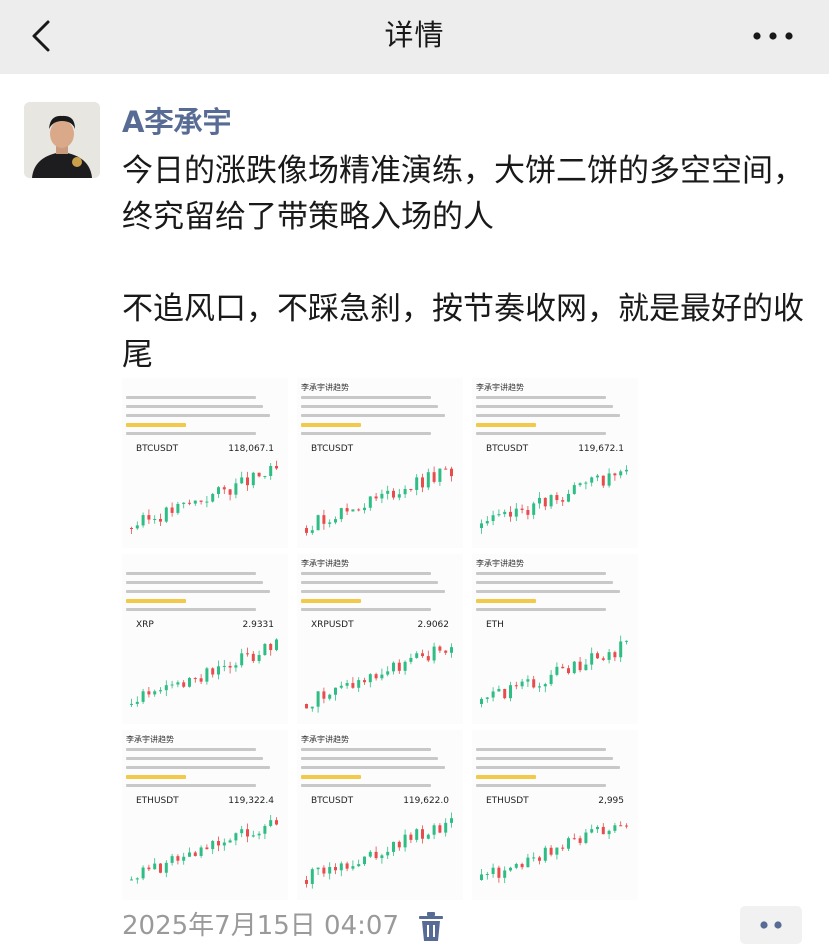  I want to click on image-thumbnail: ETHUSDT 2,995, so click(555, 815).